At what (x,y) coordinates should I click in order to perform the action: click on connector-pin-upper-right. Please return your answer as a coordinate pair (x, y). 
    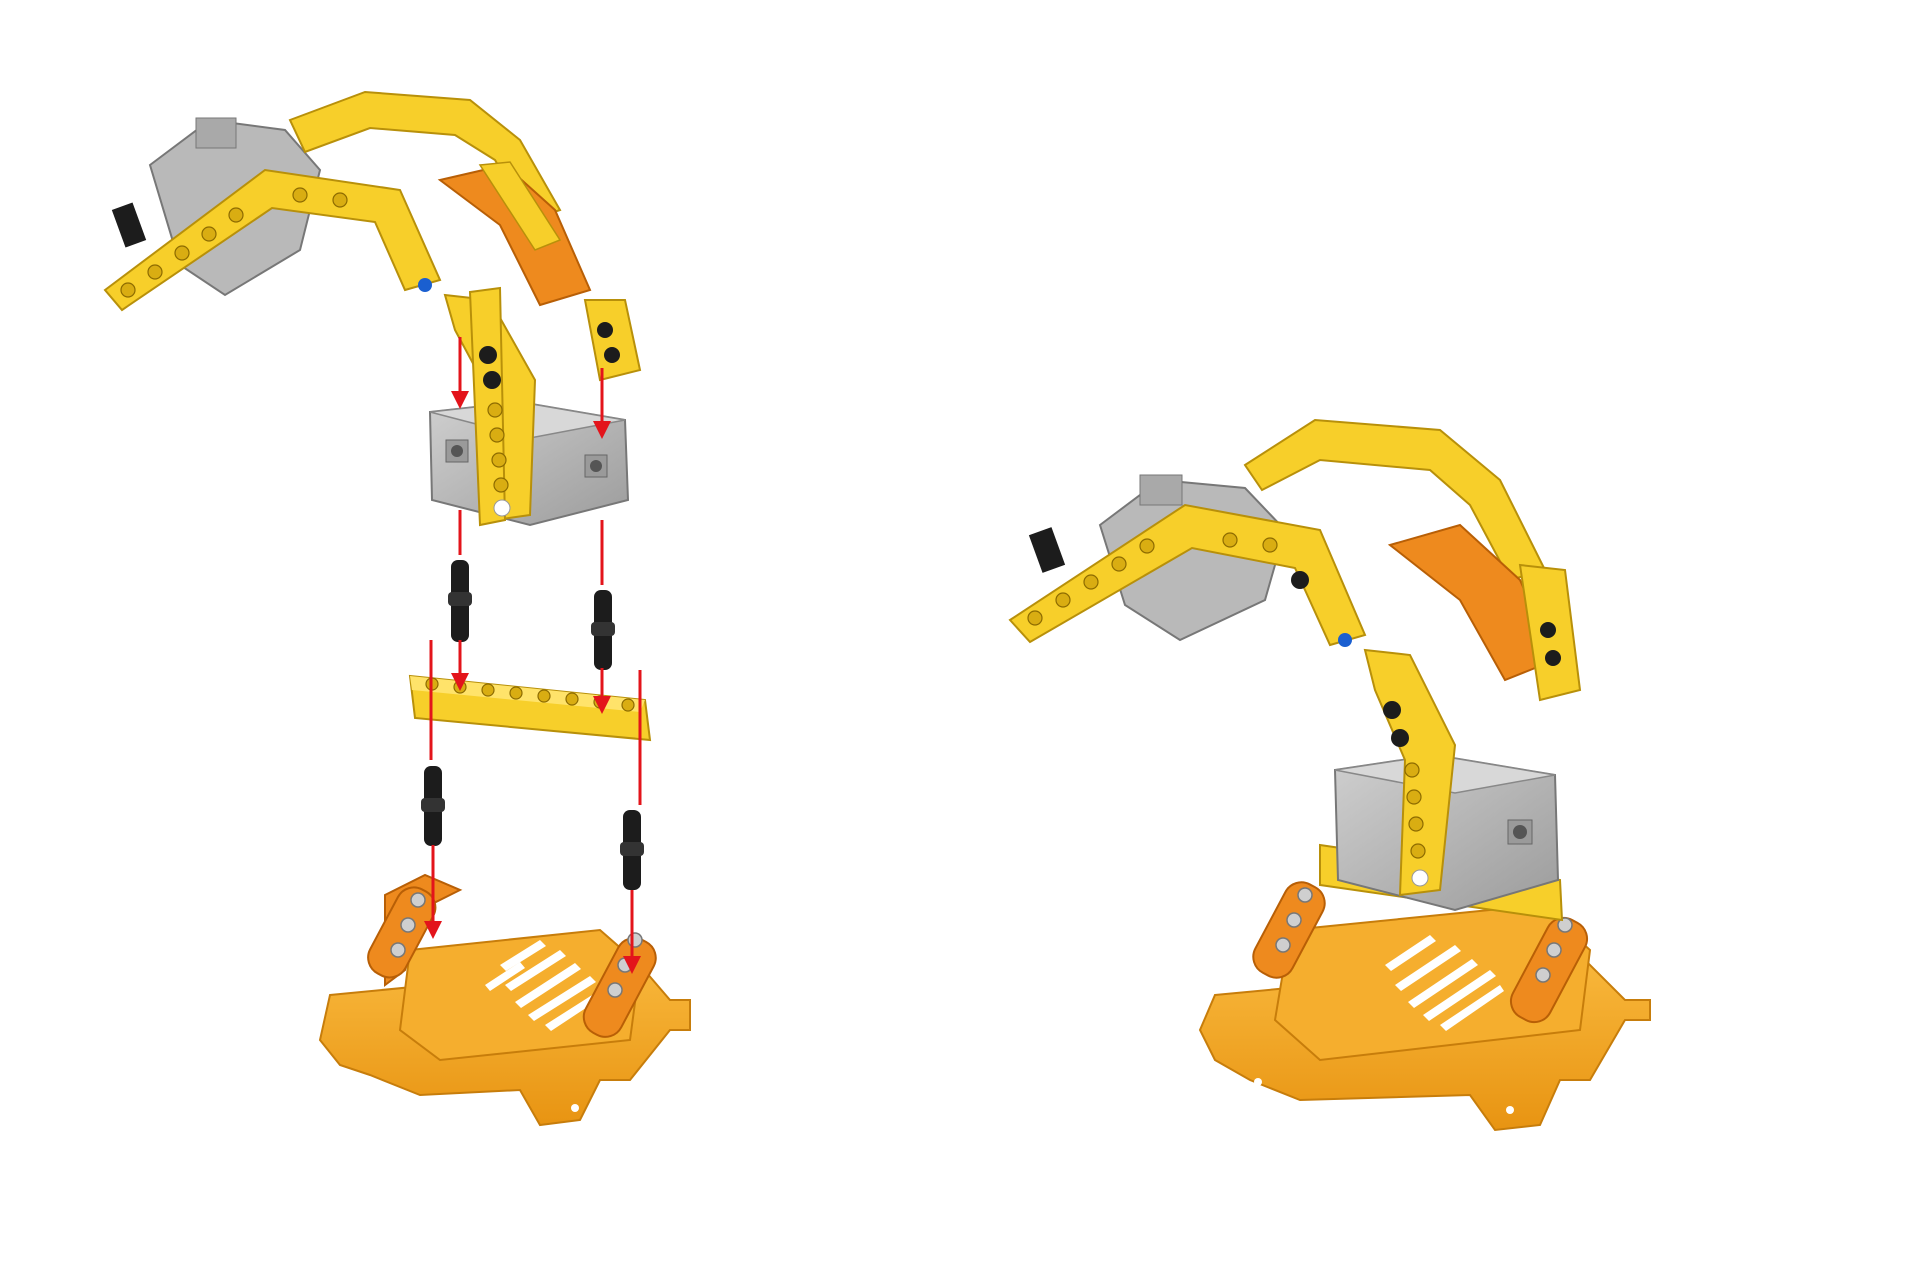
    Looking at the image, I should click on (603, 630).